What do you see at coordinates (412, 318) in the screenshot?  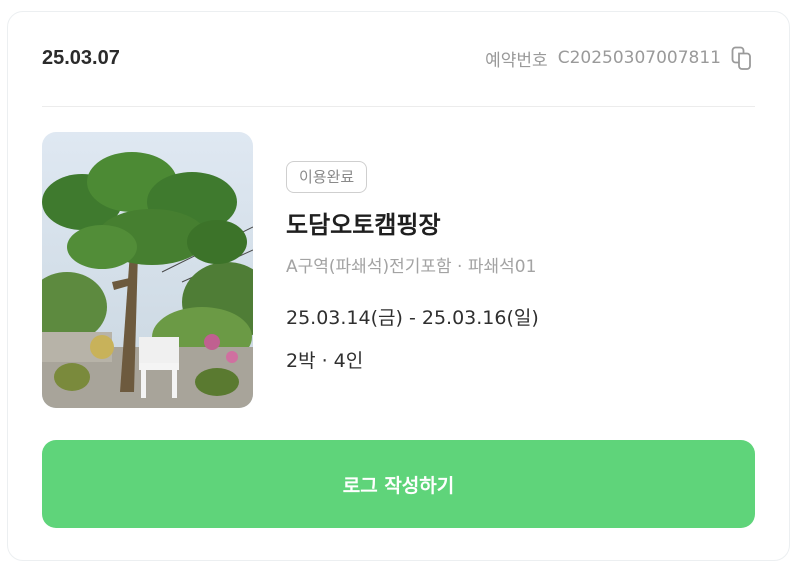 I see `stay-period: 25.03.14(금) - 25.03.16(일)` at bounding box center [412, 318].